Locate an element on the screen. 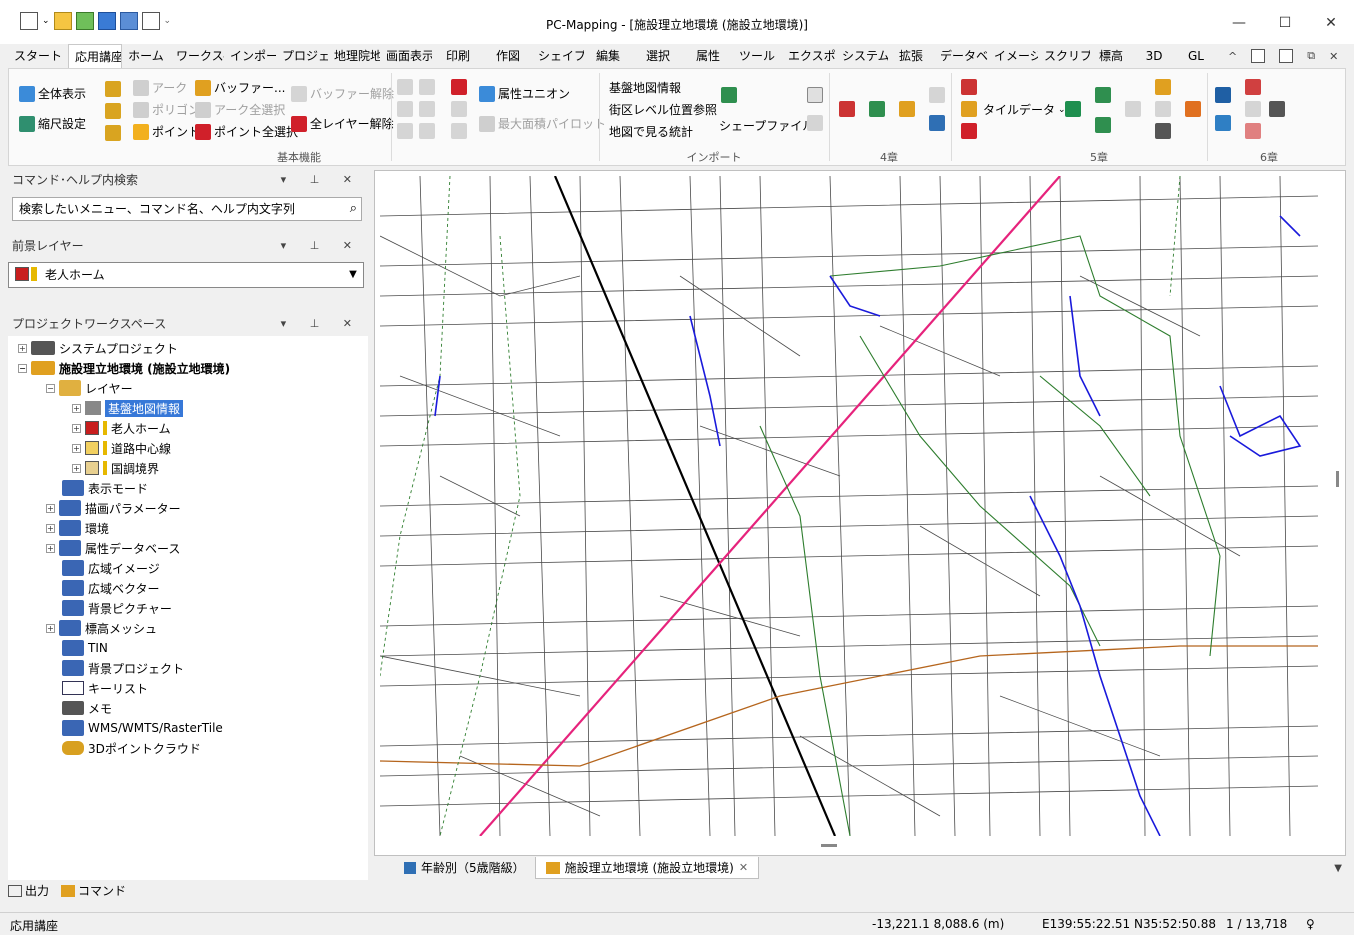 The image size is (1354, 935). attribute-union-button: 属性ユニオン is located at coordinates (524, 93).